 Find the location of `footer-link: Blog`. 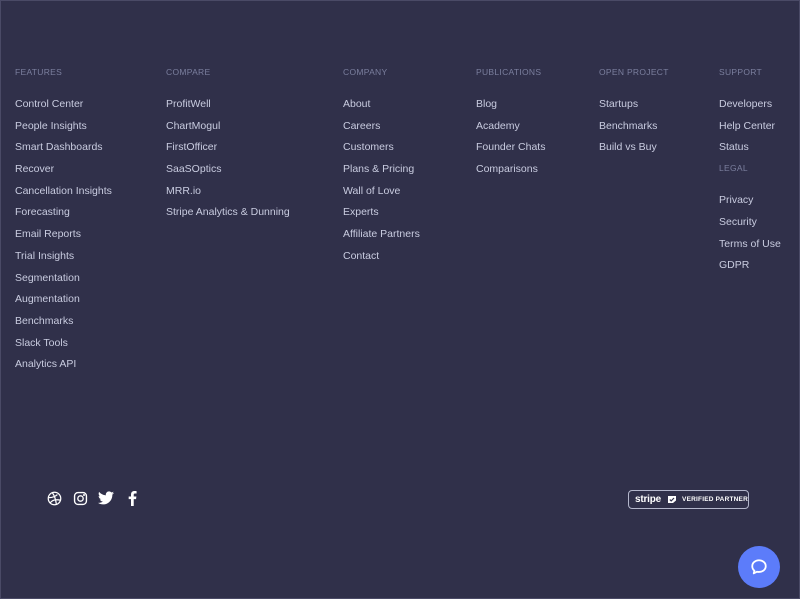

footer-link: Blog is located at coordinates (510, 104).